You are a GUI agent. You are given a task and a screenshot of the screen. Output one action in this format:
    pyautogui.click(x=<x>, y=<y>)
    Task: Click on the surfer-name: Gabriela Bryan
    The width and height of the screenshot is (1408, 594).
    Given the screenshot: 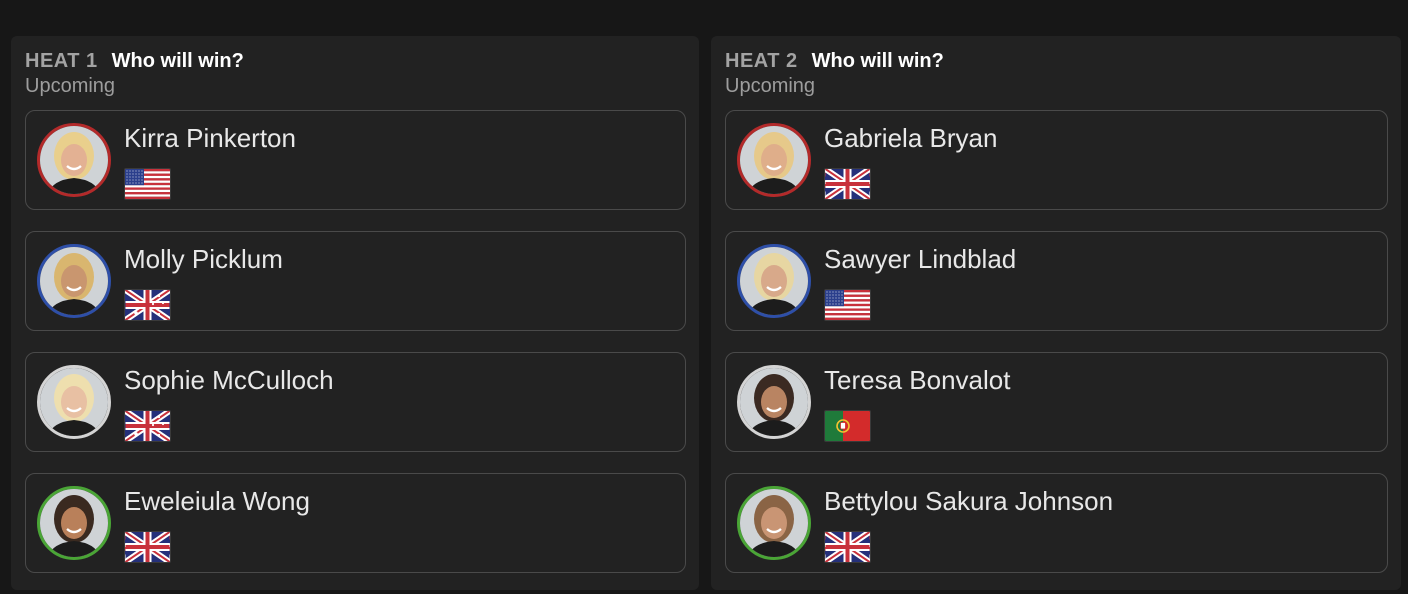 What is the action you would take?
    pyautogui.click(x=911, y=138)
    